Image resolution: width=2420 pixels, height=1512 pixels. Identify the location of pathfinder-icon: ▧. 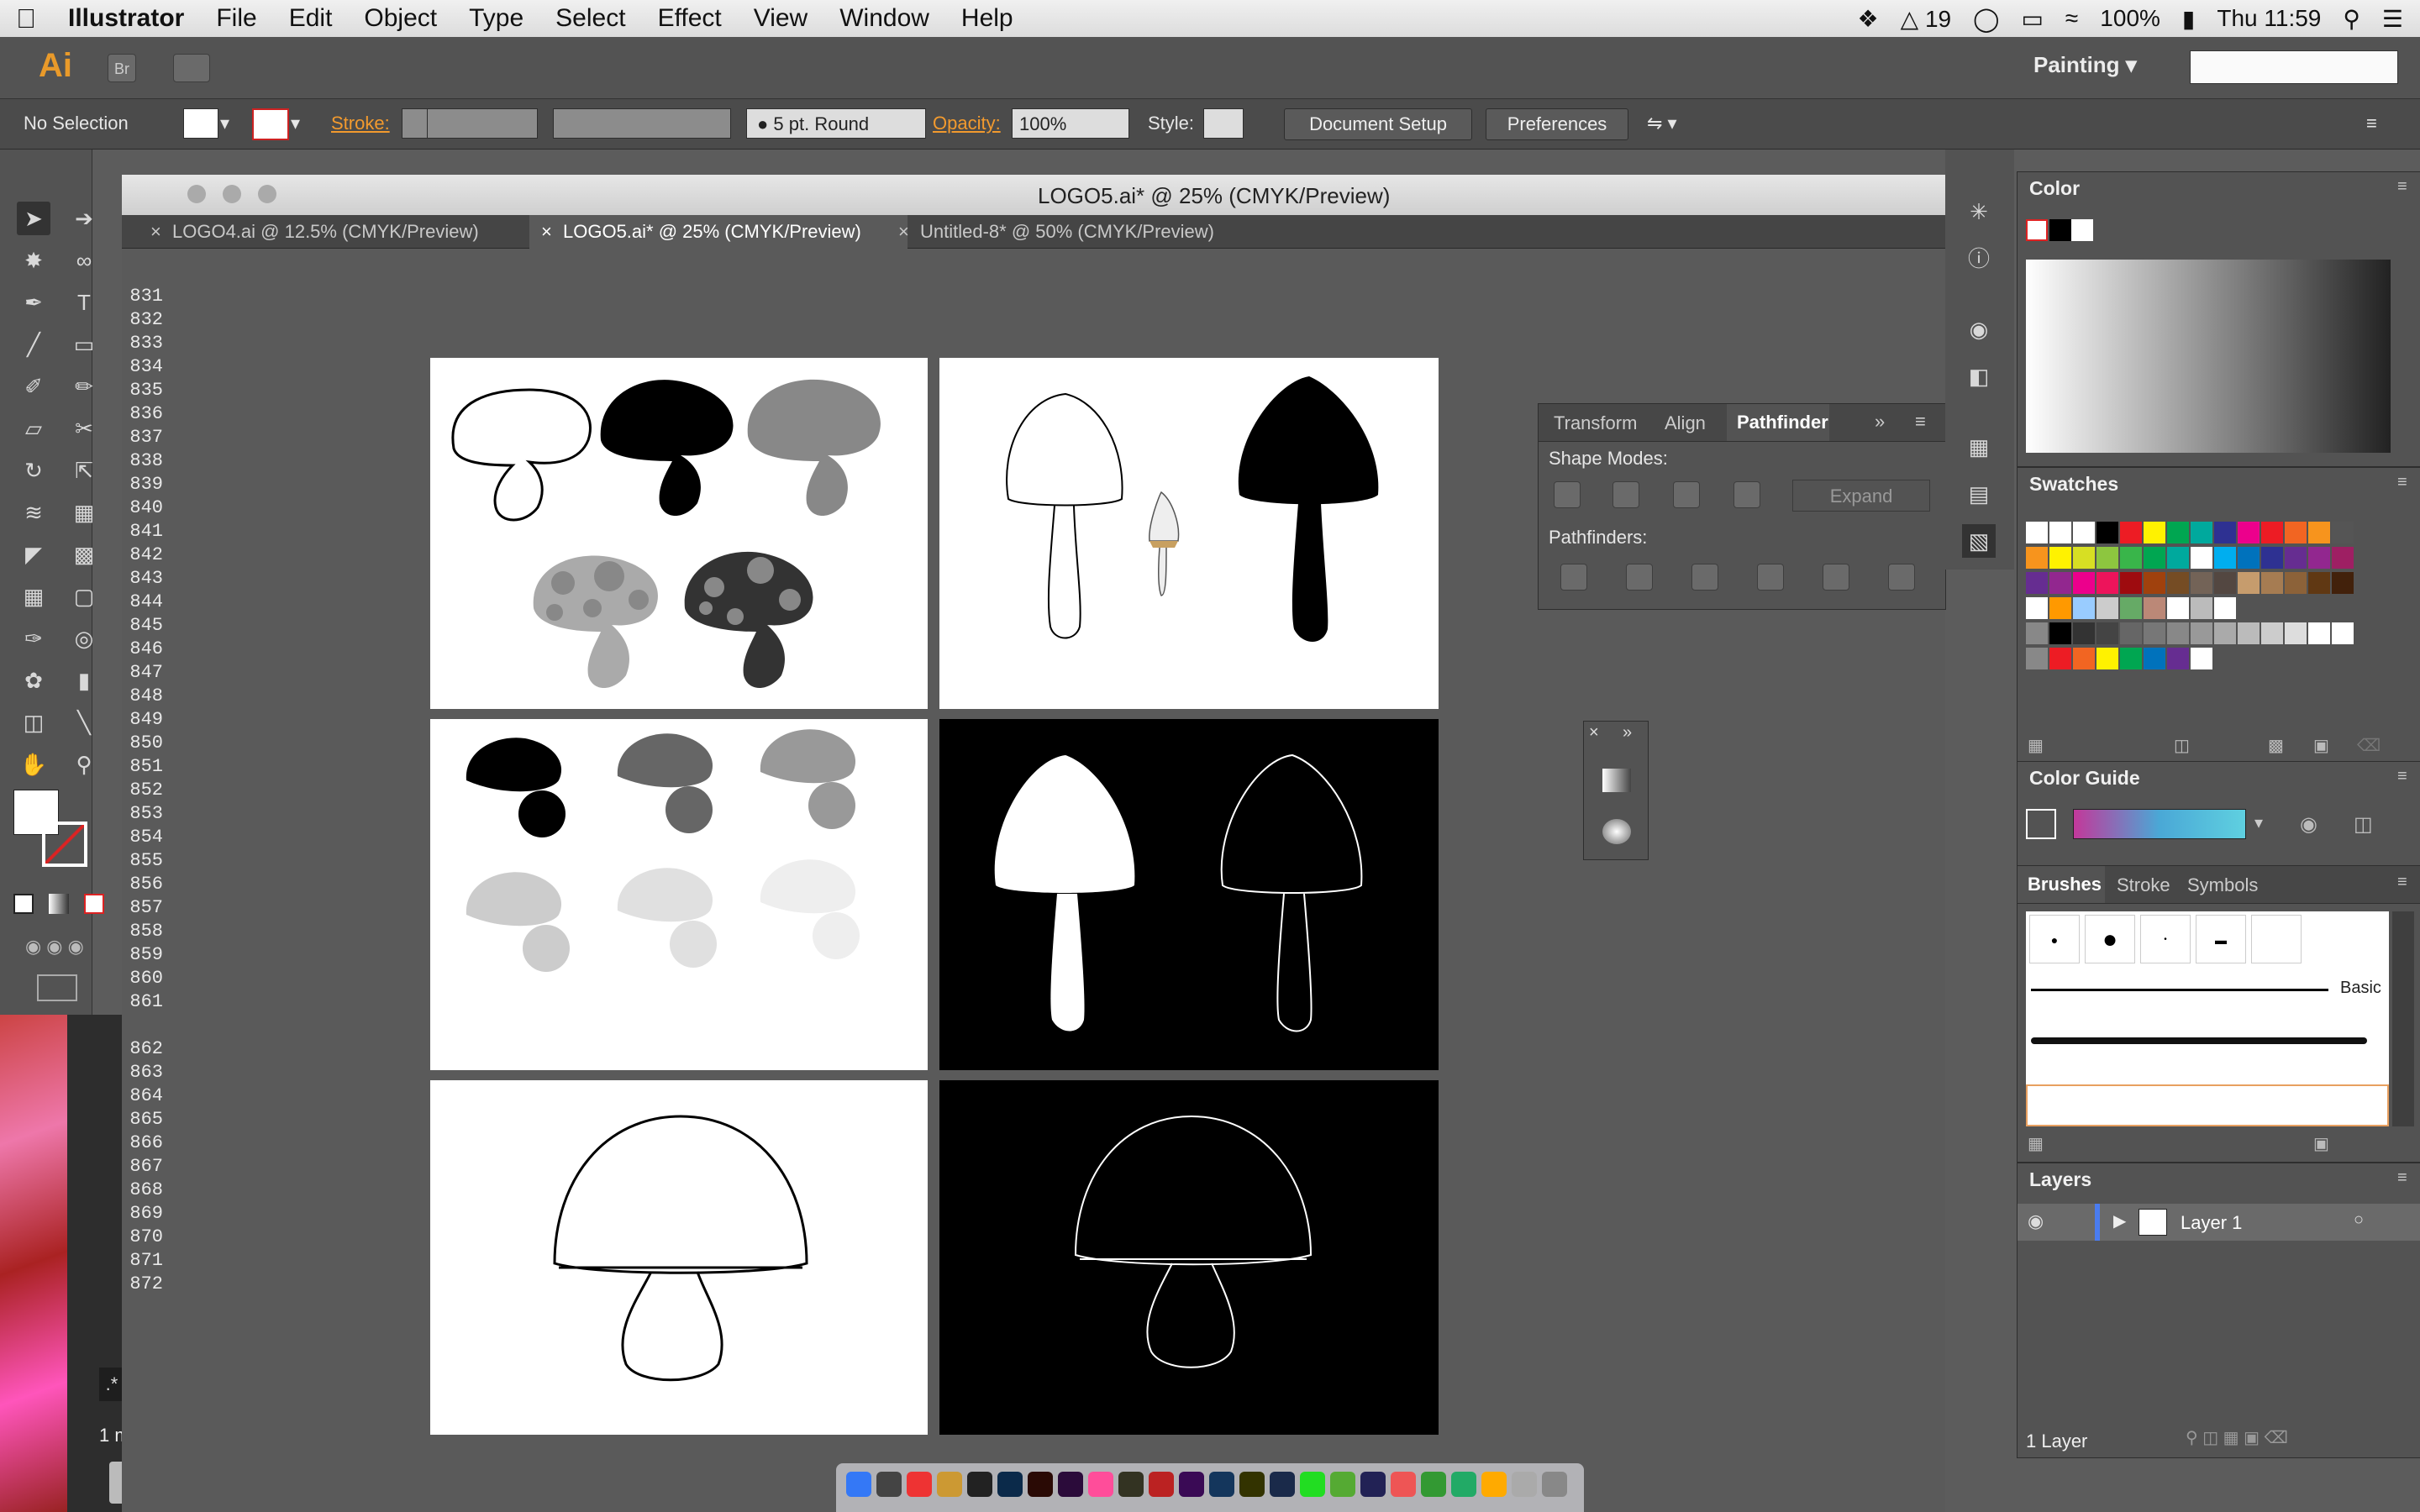
(1979, 541).